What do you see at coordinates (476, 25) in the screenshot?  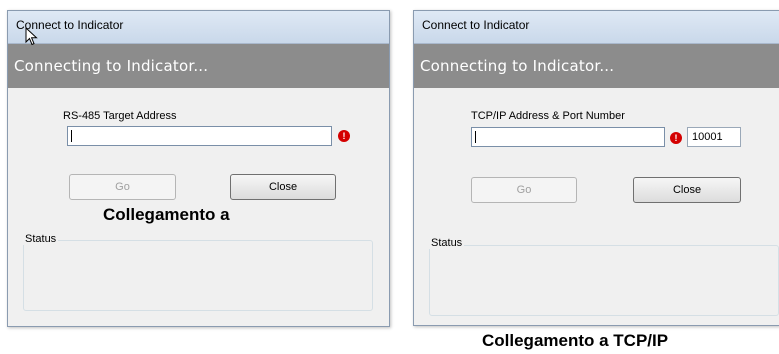 I see `window-title: Connect to Indicator` at bounding box center [476, 25].